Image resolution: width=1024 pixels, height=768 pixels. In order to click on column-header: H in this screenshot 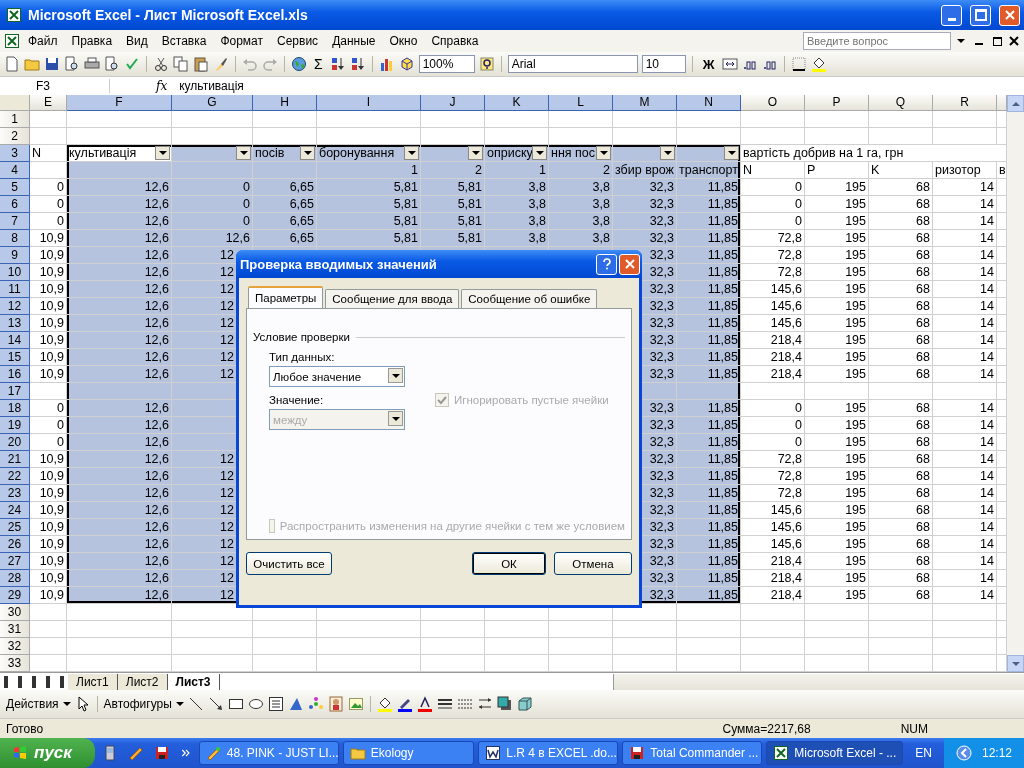, I will do `click(285, 103)`.